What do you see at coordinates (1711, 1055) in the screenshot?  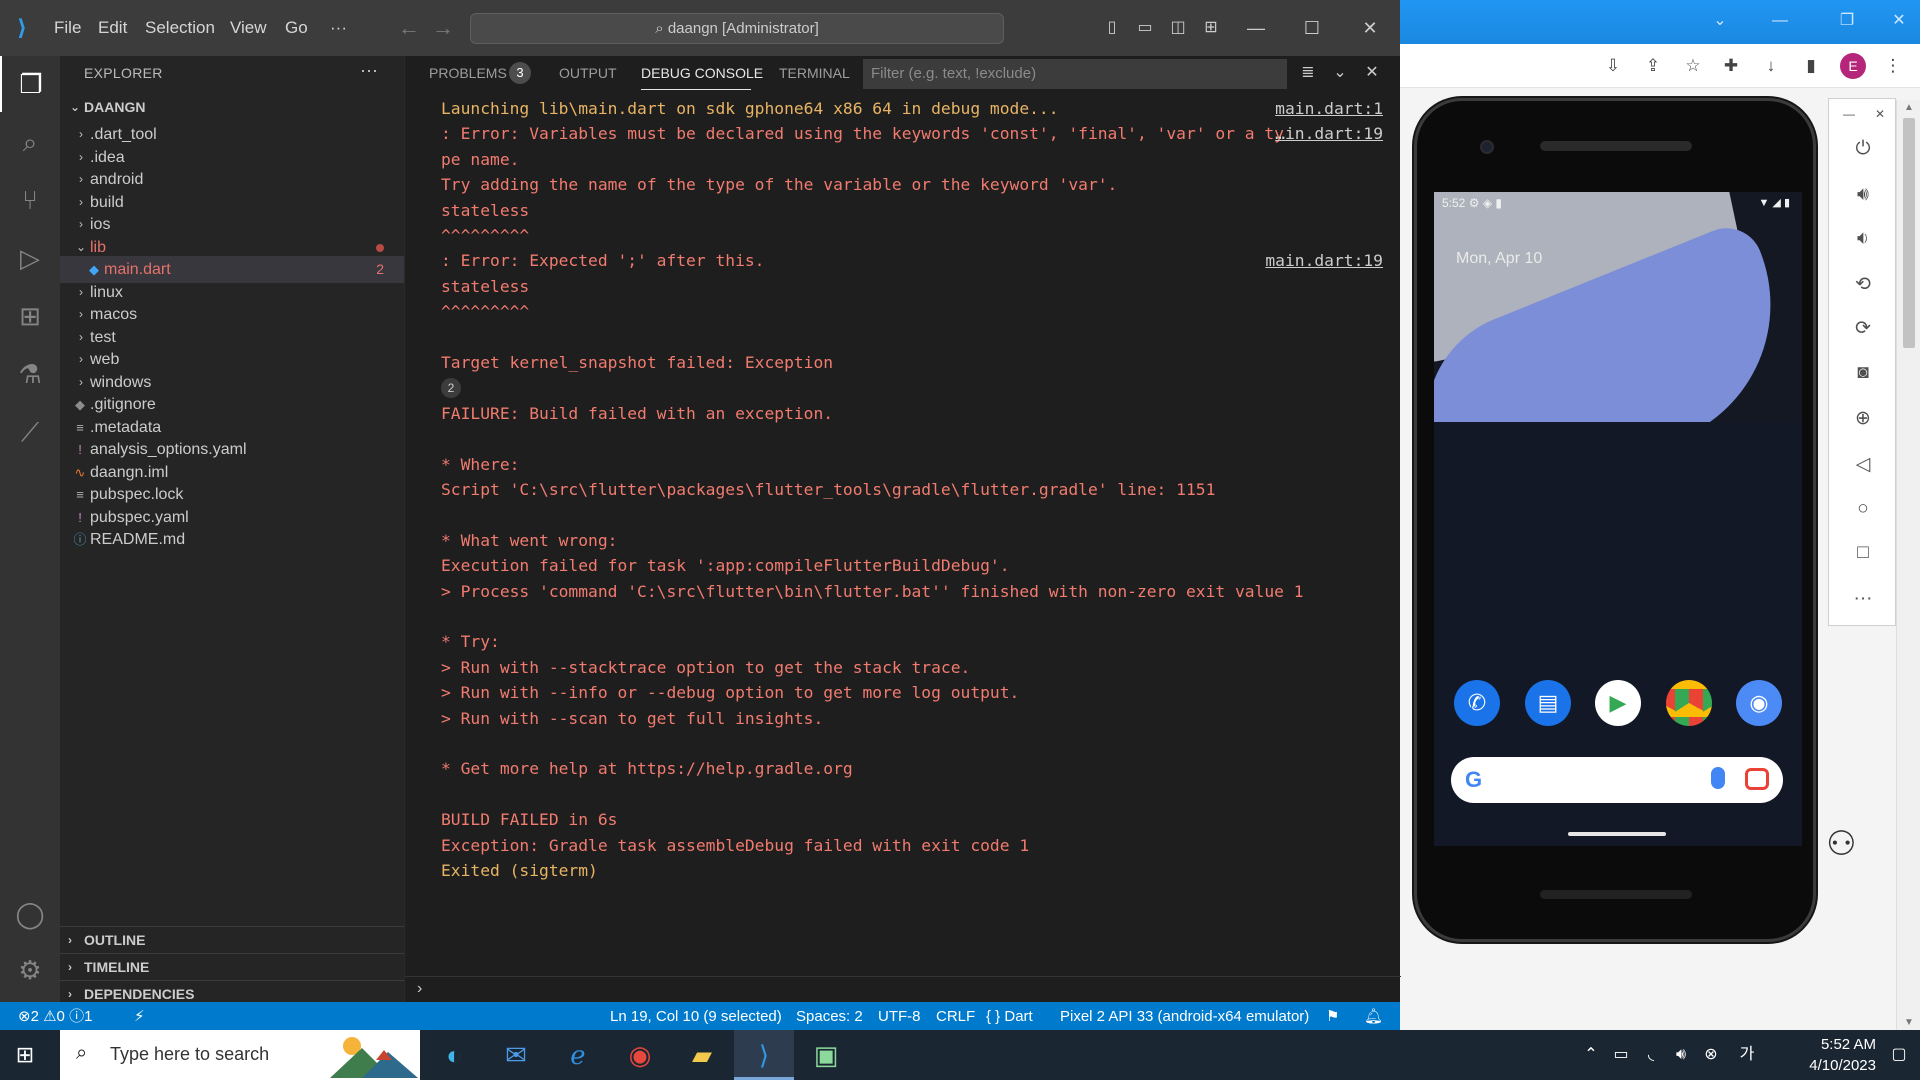 I see `close-circle-icon: ⊗` at bounding box center [1711, 1055].